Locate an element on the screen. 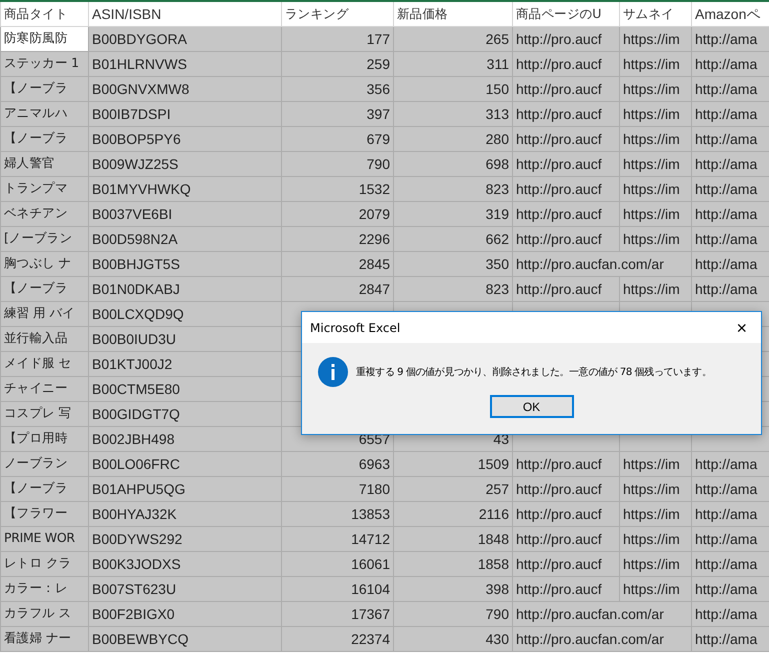  table-cell: 胸つぶし ナ is located at coordinates (44, 263).